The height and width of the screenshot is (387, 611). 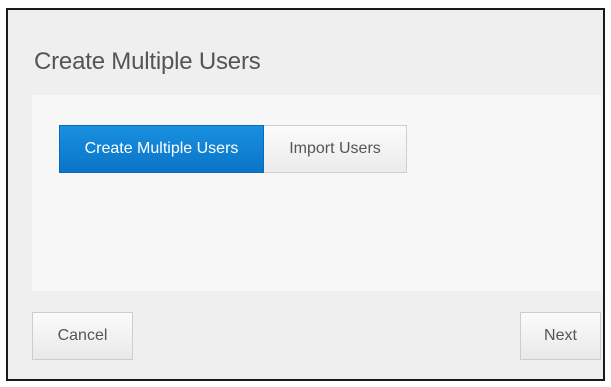 What do you see at coordinates (560, 336) in the screenshot?
I see `next-button: Next` at bounding box center [560, 336].